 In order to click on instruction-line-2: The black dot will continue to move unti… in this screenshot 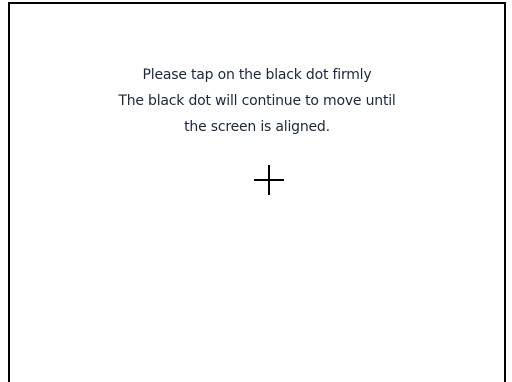, I will do `click(257, 101)`.